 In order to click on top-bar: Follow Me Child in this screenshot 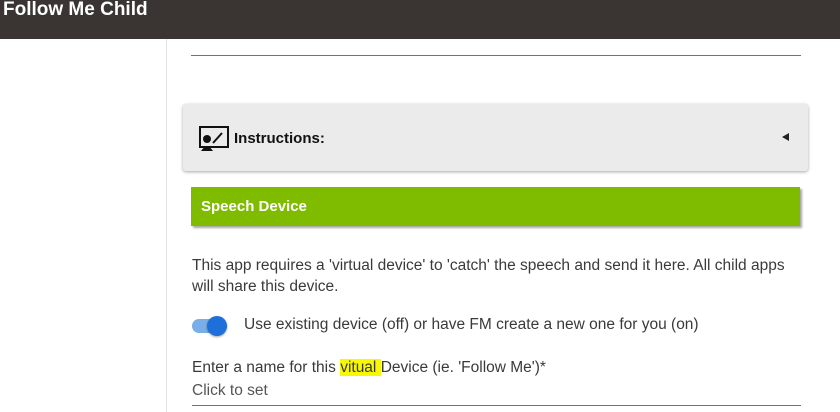, I will do `click(420, 19)`.